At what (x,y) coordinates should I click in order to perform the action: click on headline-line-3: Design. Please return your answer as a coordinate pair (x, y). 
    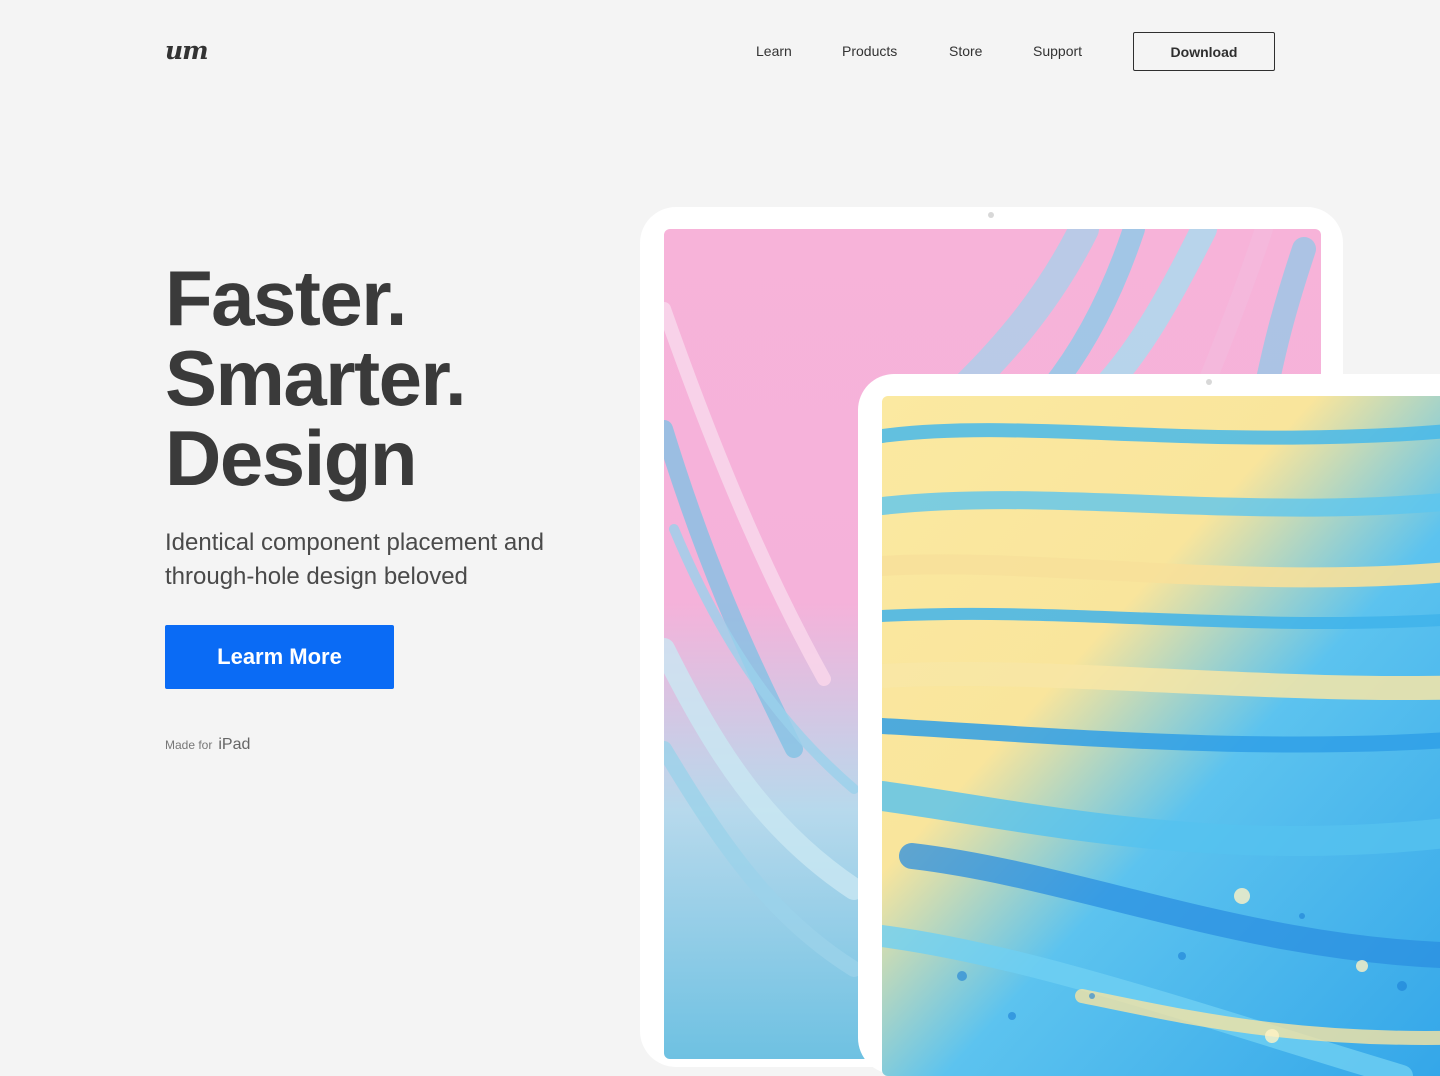
    Looking at the image, I should click on (291, 458).